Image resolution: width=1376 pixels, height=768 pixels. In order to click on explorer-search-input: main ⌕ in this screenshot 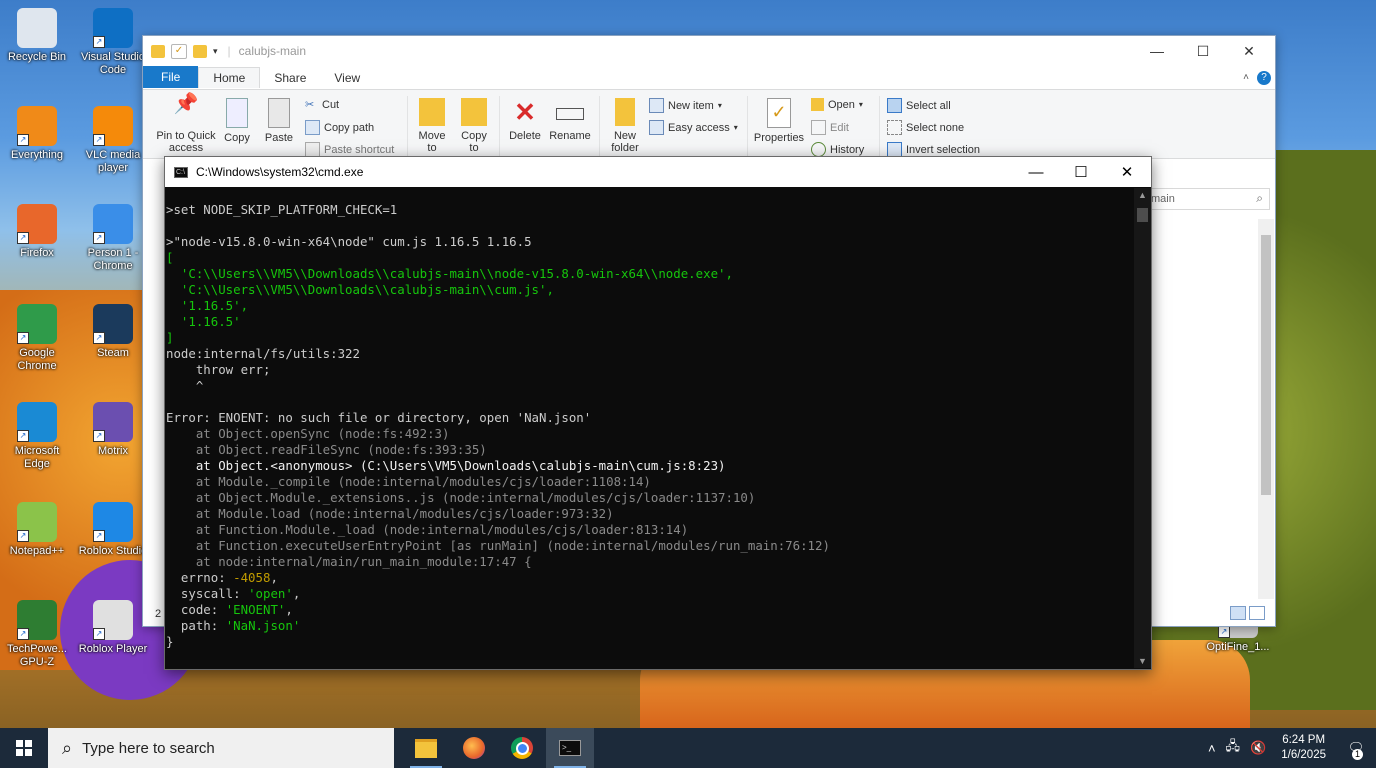, I will do `click(1208, 199)`.